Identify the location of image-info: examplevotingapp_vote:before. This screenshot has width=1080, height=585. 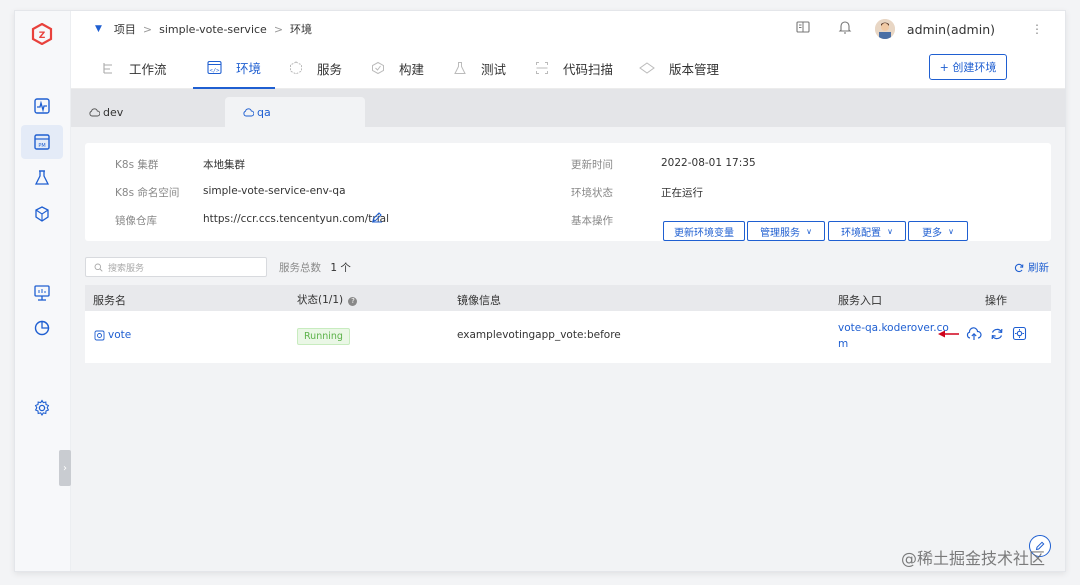
(539, 335).